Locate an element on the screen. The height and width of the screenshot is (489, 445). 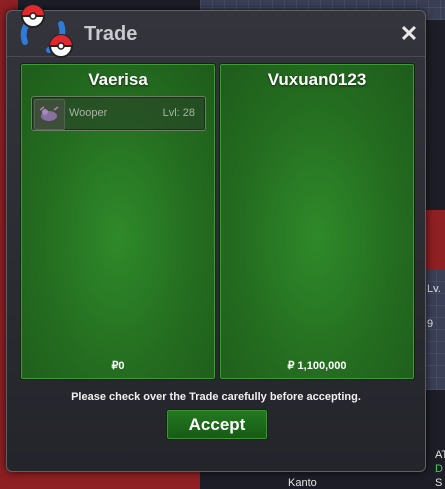
right-money: ₽ 1,100,000 is located at coordinates (317, 366).